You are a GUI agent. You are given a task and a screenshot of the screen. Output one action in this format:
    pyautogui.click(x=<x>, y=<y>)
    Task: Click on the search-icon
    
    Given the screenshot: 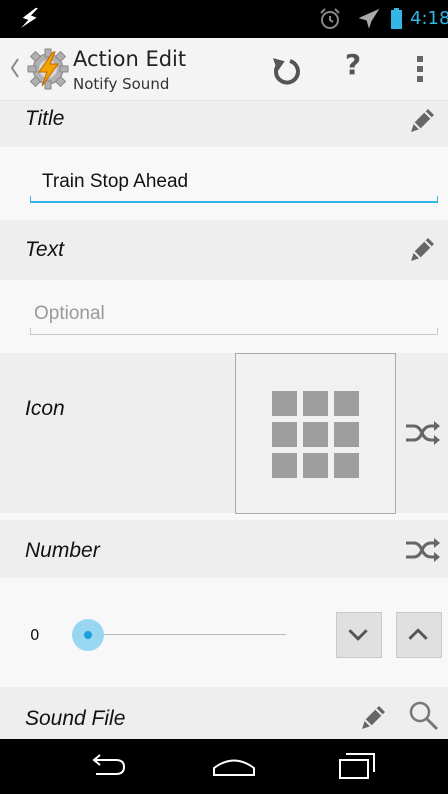 What is the action you would take?
    pyautogui.click(x=424, y=716)
    